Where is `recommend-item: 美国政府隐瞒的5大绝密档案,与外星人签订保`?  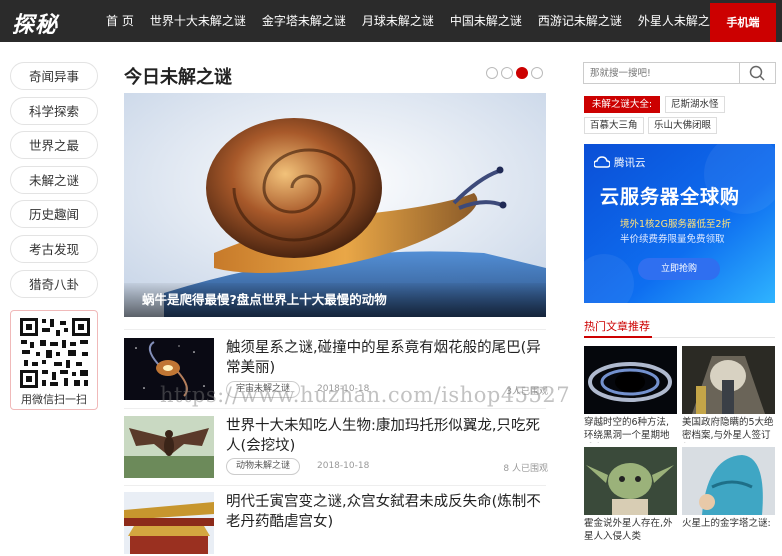 recommend-item: 美国政府隐瞒的5大绝密档案,与外星人签订保 is located at coordinates (728, 394).